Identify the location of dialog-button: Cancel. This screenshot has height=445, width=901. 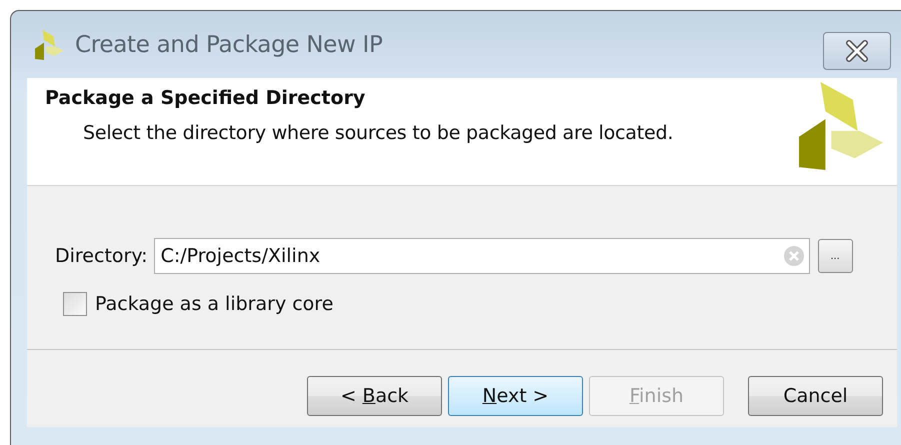
(815, 396).